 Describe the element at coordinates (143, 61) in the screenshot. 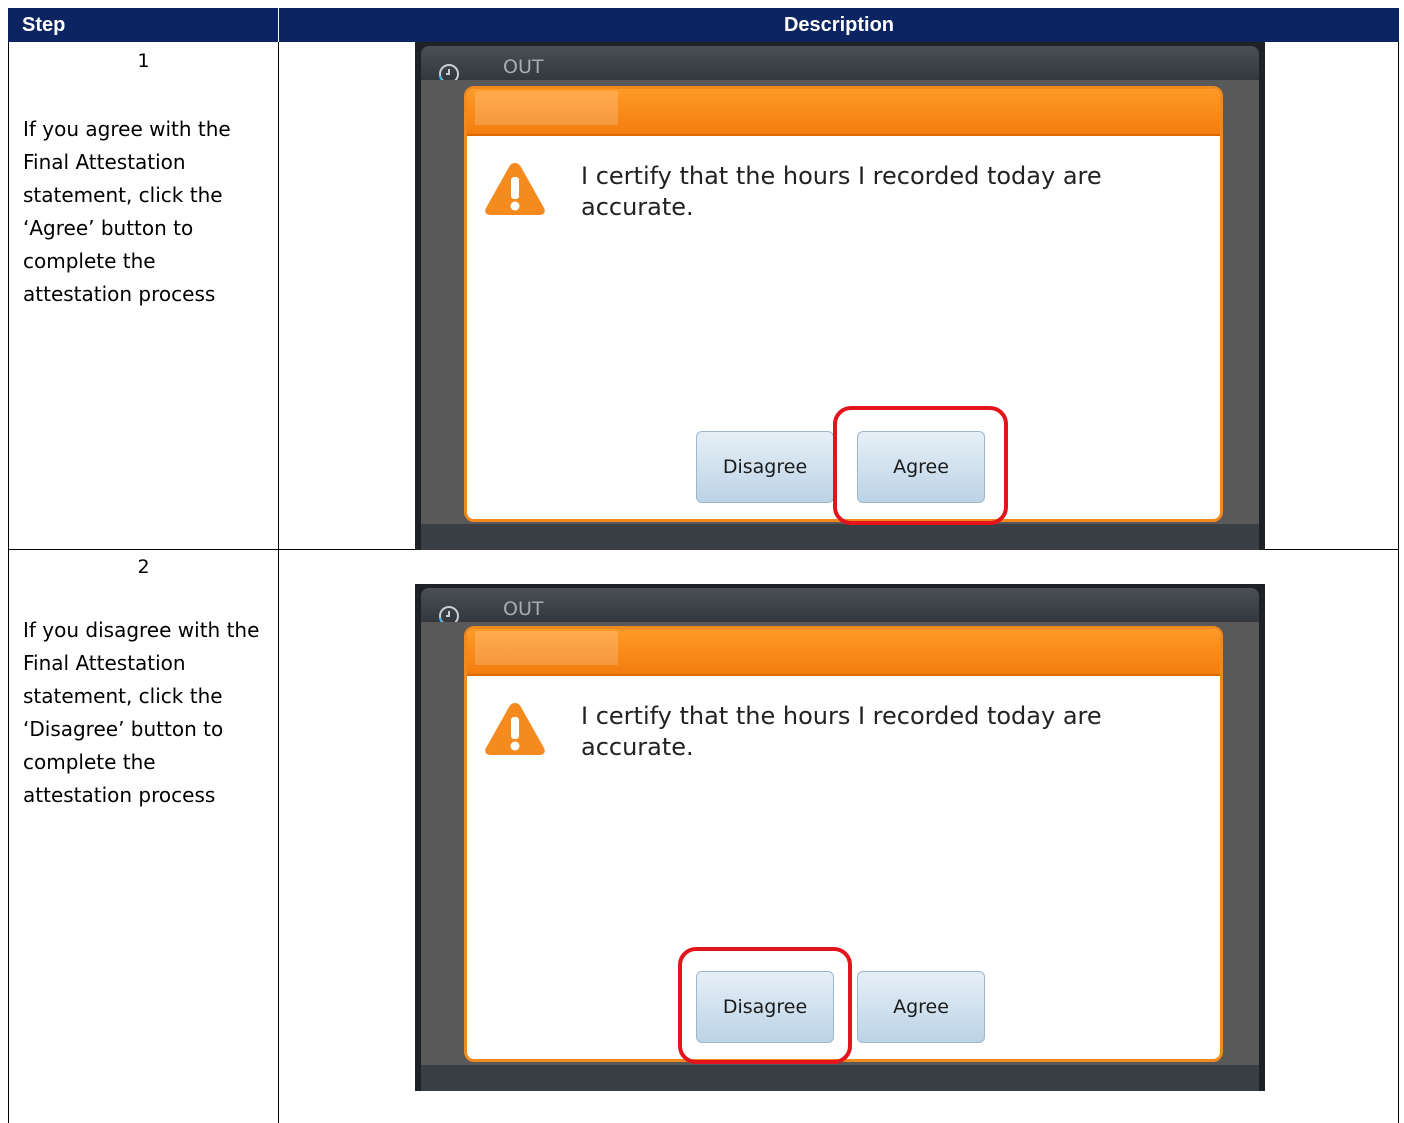

I see `step-number: 1` at that location.